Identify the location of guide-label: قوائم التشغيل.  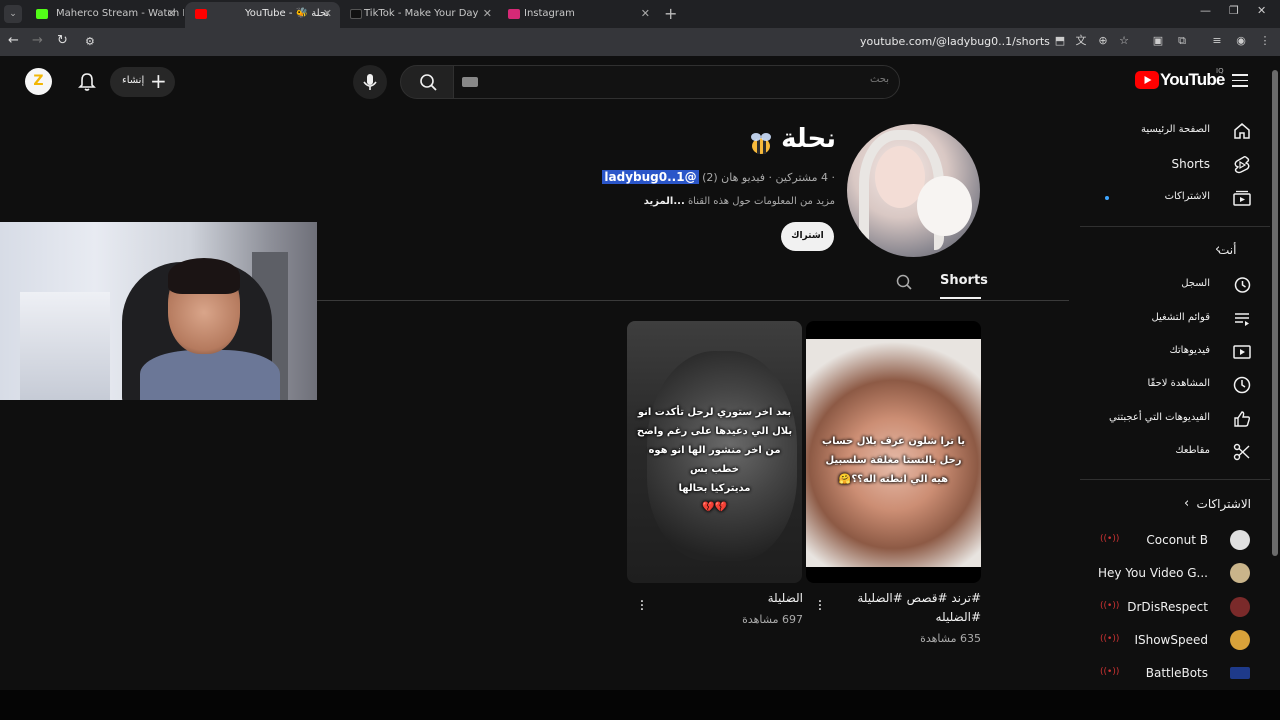
(1180, 317).